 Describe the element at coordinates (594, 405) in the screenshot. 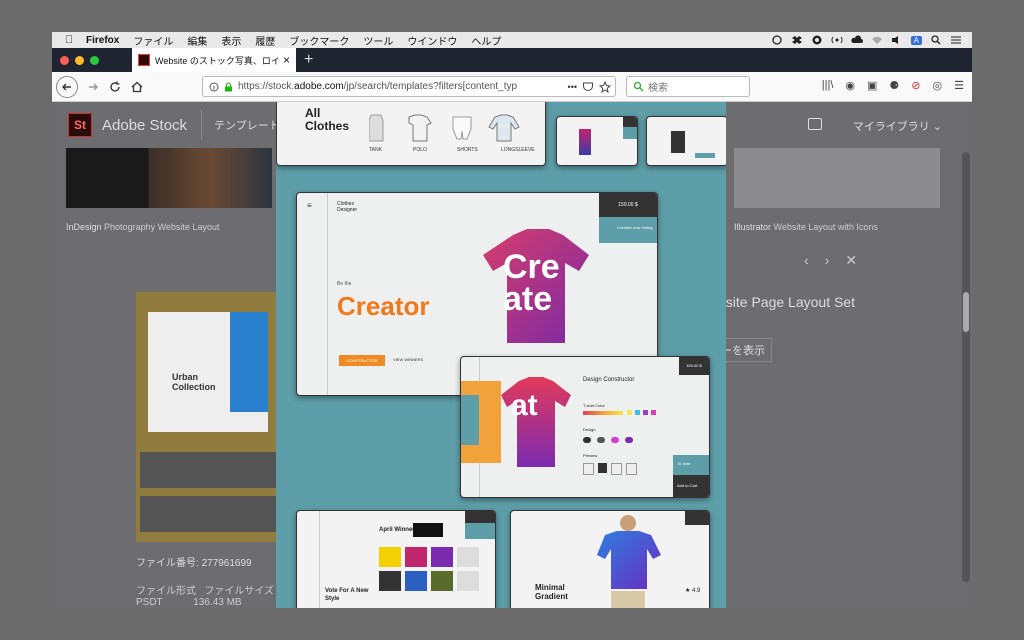

I see `constructor-color-label: T-shirt Color` at that location.